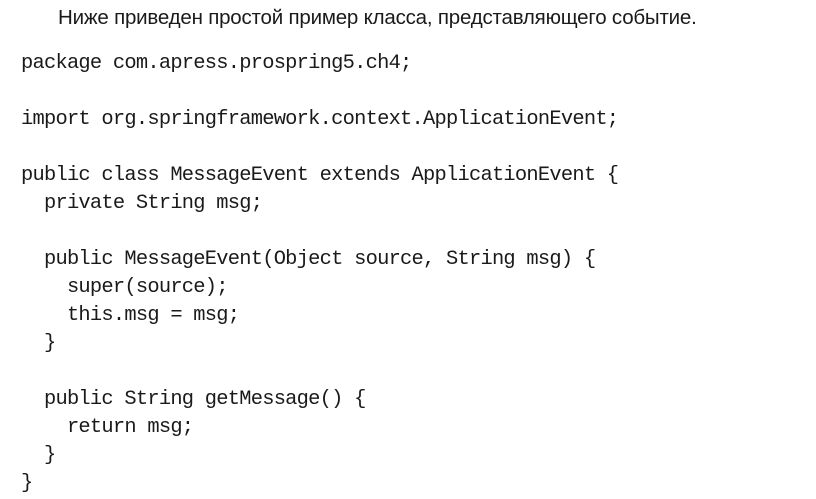  I want to click on code-line: private String msg;, so click(142, 203).